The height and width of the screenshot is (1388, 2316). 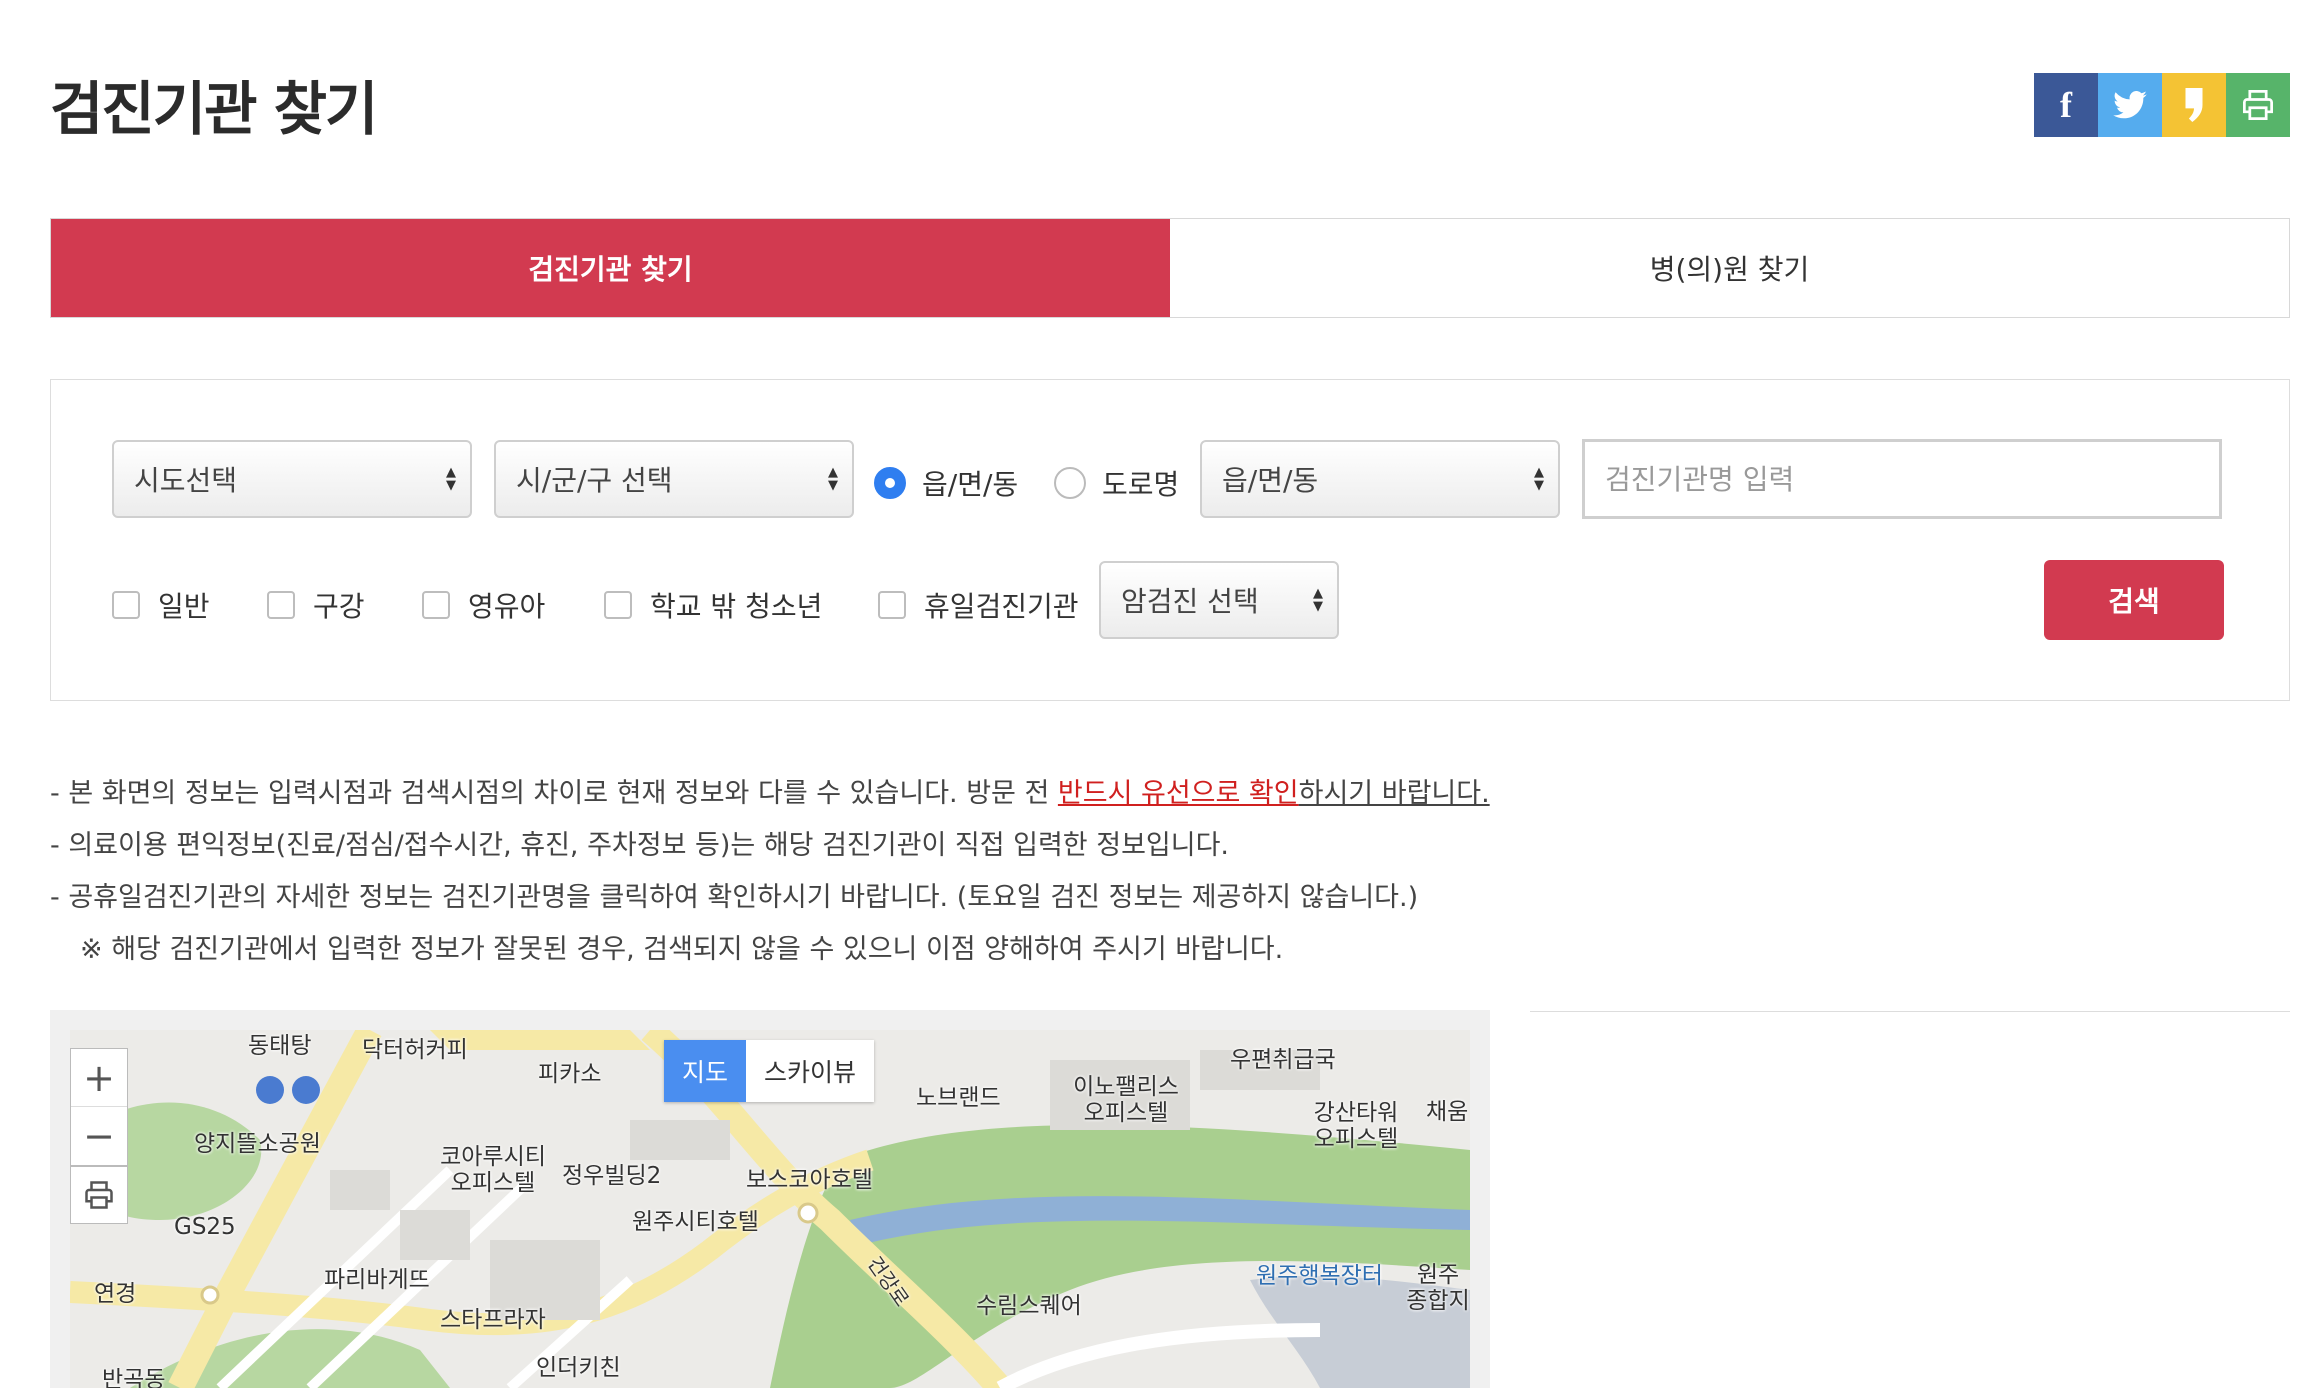 I want to click on map-label: 원주행복장터, so click(x=1319, y=1276).